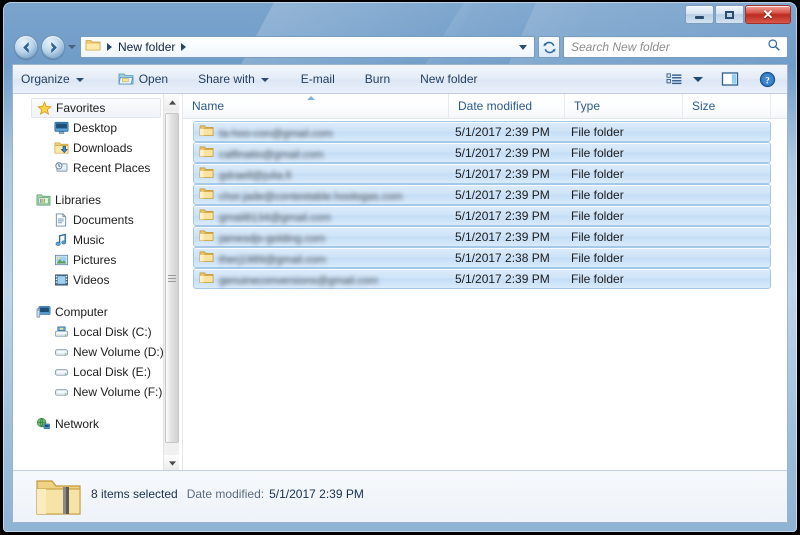  I want to click on file-name-cell: gdraell@julia.fi, so click(255, 174).